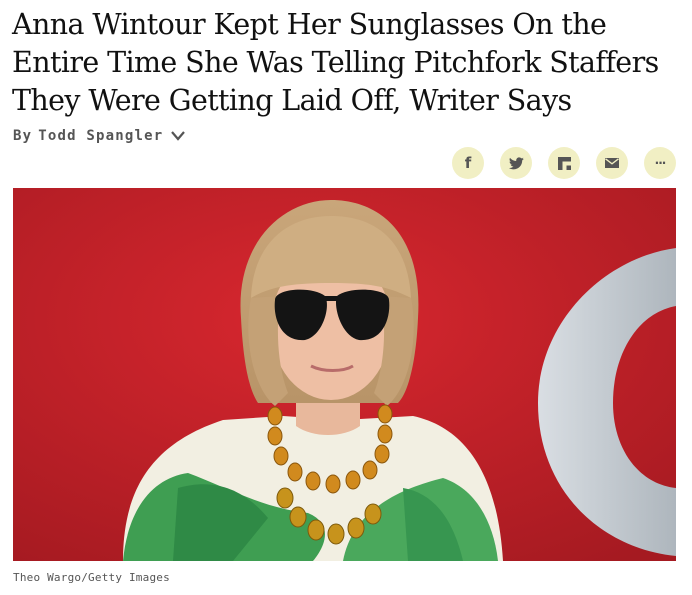 The height and width of the screenshot is (595, 692). I want to click on author-link: Todd Spangler, so click(100, 136).